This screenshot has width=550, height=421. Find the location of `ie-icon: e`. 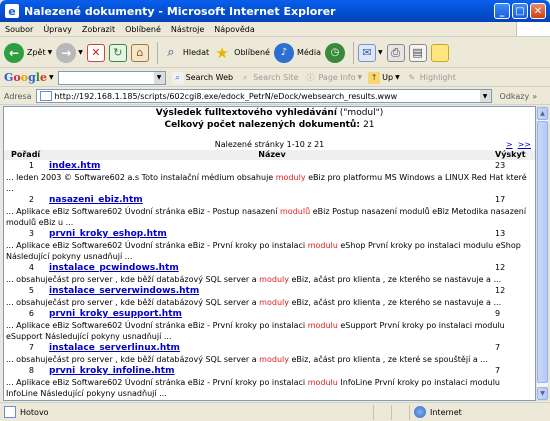

ie-icon: e is located at coordinates (12, 11).